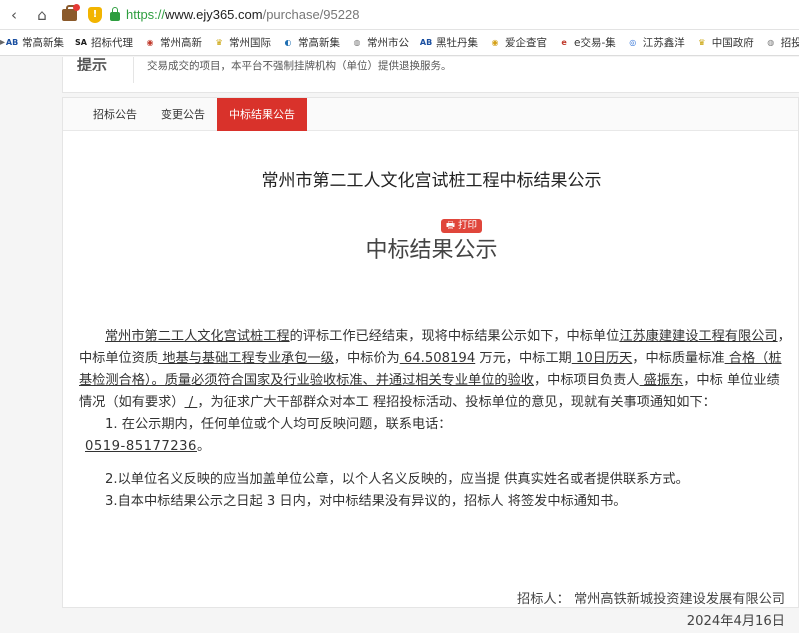 The width and height of the screenshot is (799, 633). Describe the element at coordinates (115, 14) in the screenshot. I see `lock-icon` at that location.